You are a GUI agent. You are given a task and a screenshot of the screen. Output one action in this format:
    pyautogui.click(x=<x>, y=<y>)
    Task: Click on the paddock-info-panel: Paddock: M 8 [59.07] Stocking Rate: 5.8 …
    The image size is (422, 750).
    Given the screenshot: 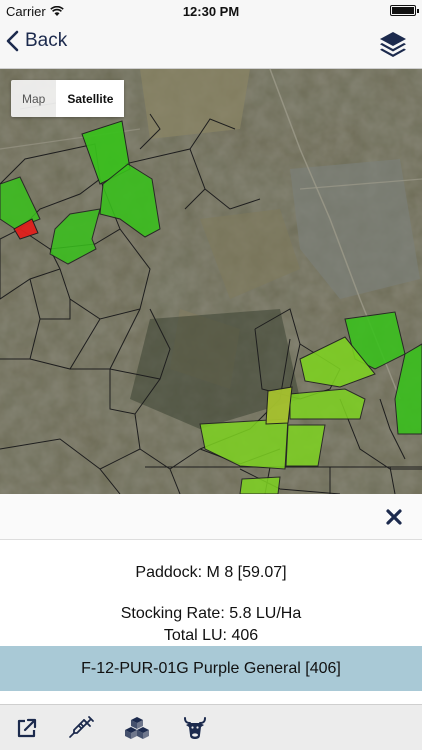 What is the action you would take?
    pyautogui.click(x=211, y=593)
    